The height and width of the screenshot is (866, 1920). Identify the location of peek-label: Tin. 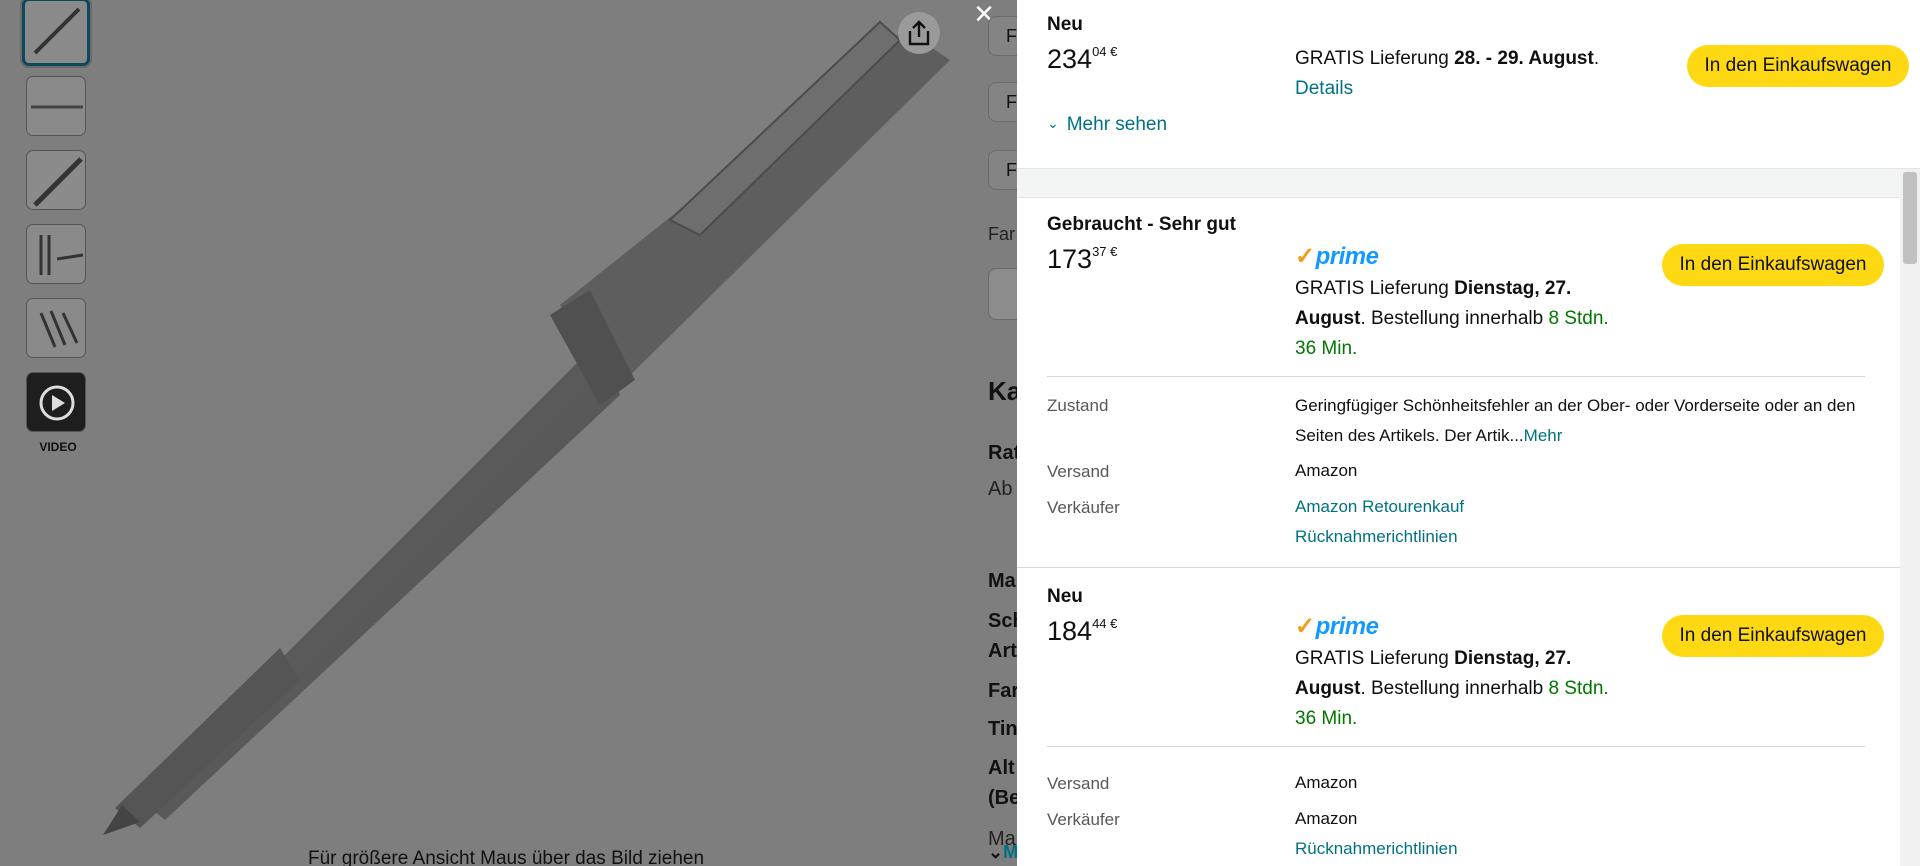
(1002, 729).